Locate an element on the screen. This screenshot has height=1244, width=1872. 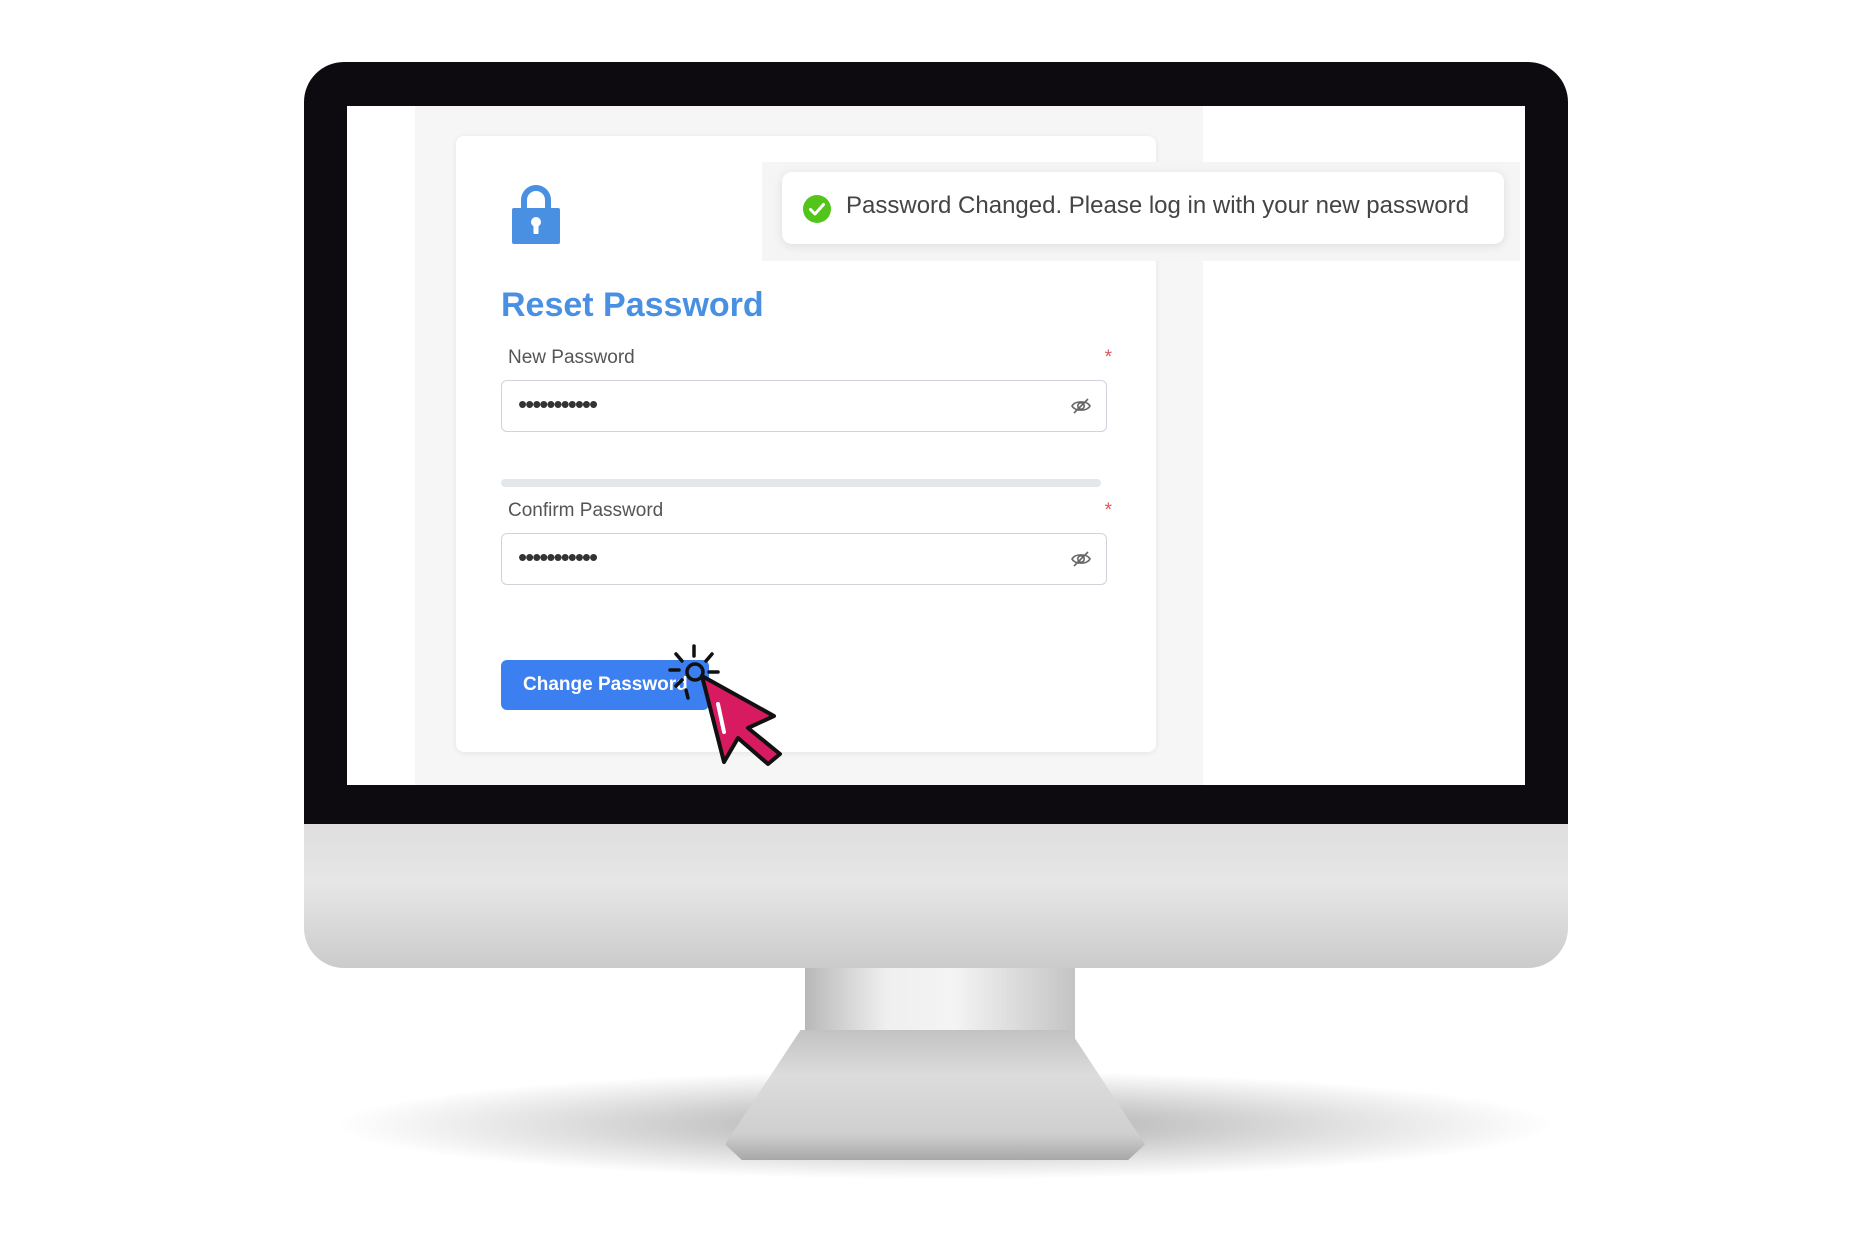
monitor-chin is located at coordinates (936, 884).